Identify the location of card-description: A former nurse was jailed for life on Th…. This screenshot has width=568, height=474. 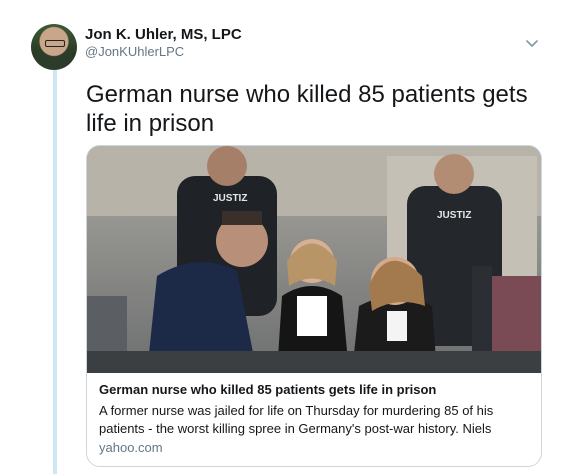
(296, 419).